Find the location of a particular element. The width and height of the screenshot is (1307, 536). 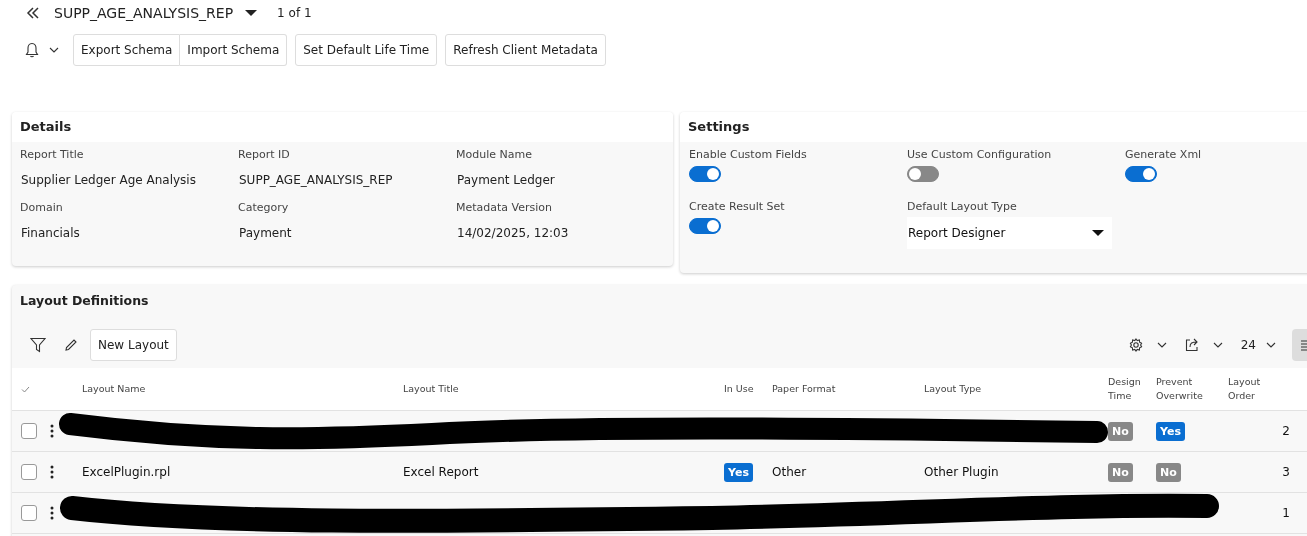

table-cell: Other is located at coordinates (789, 472).